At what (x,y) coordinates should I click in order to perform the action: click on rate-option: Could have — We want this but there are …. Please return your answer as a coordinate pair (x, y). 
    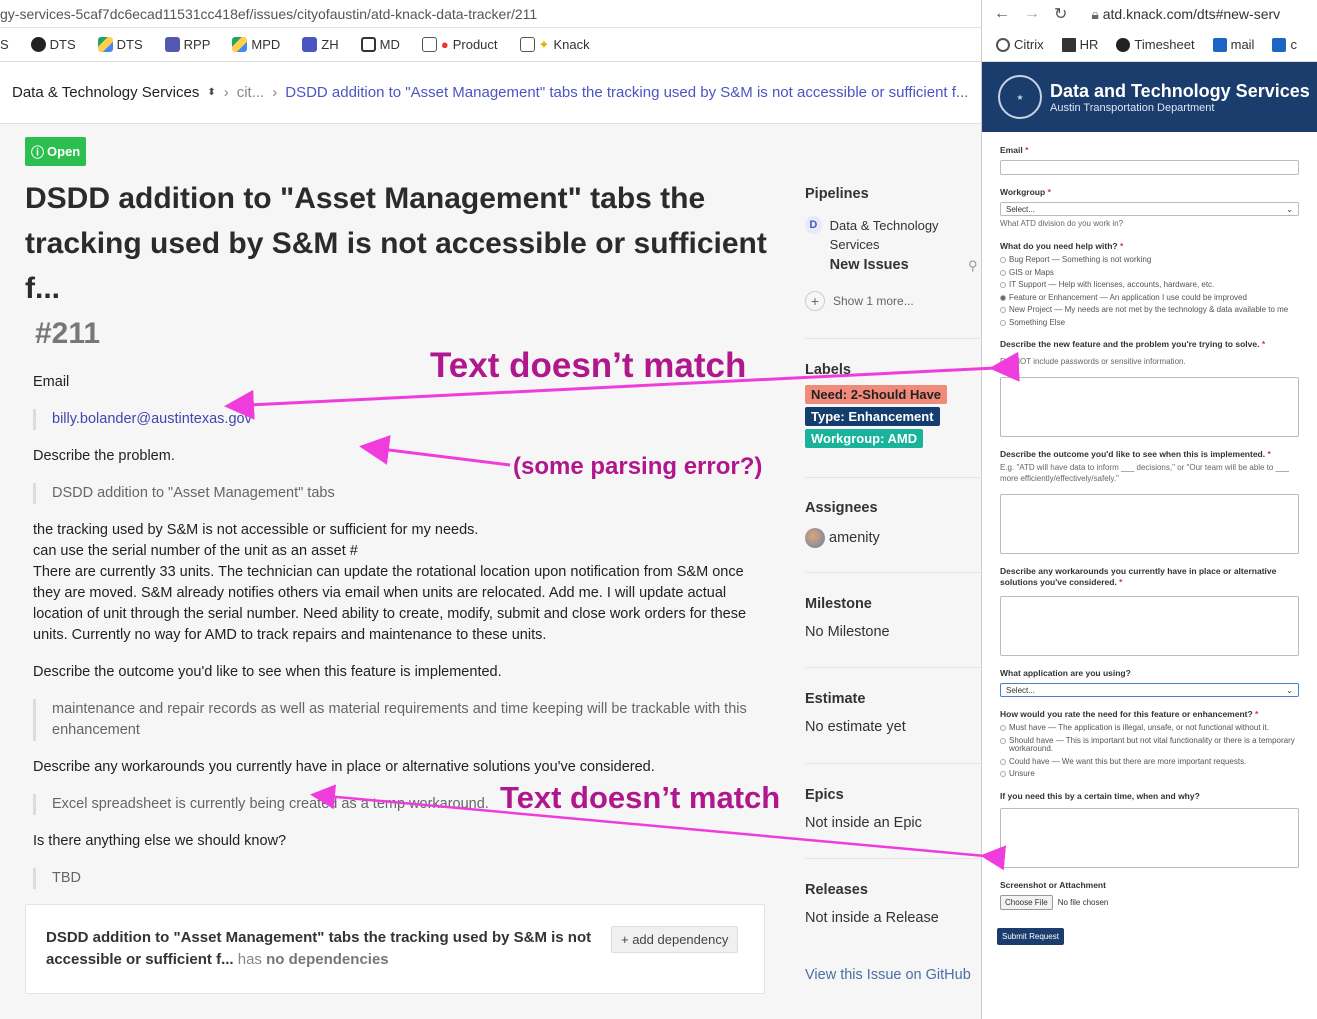
    Looking at the image, I should click on (1149, 762).